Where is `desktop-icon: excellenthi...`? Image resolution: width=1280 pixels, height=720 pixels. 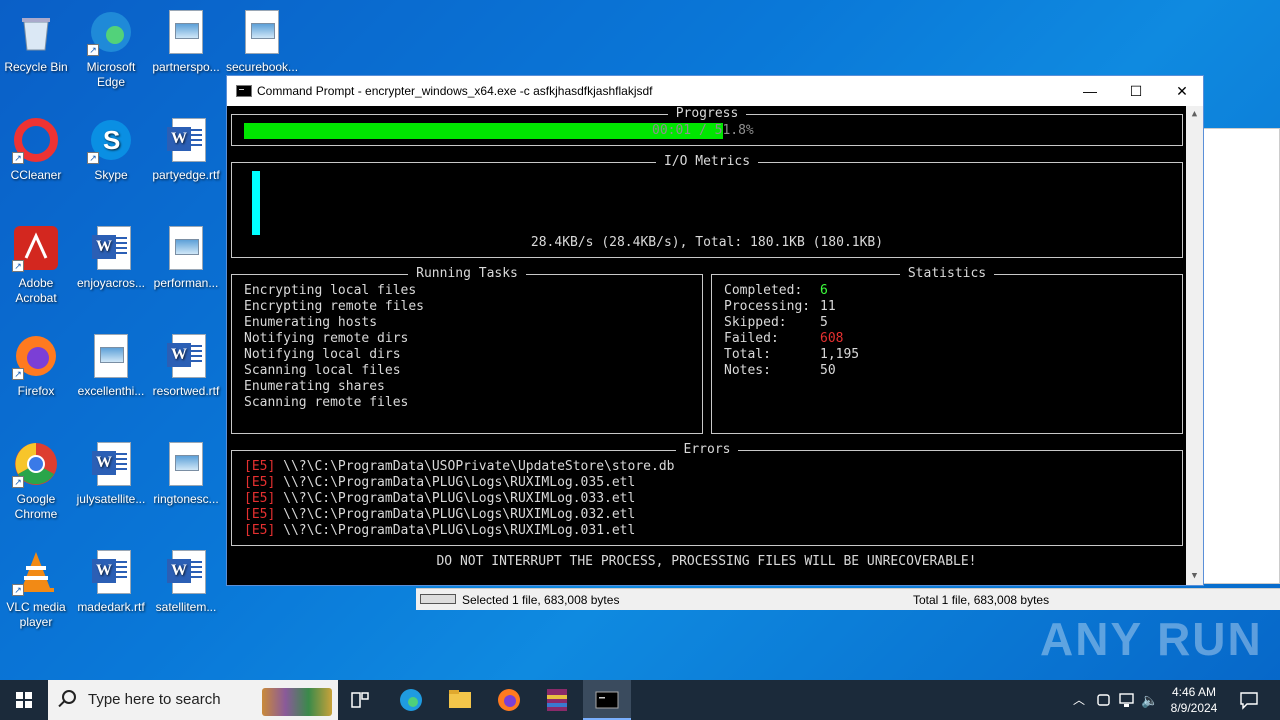 desktop-icon: excellenthi... is located at coordinates (111, 365).